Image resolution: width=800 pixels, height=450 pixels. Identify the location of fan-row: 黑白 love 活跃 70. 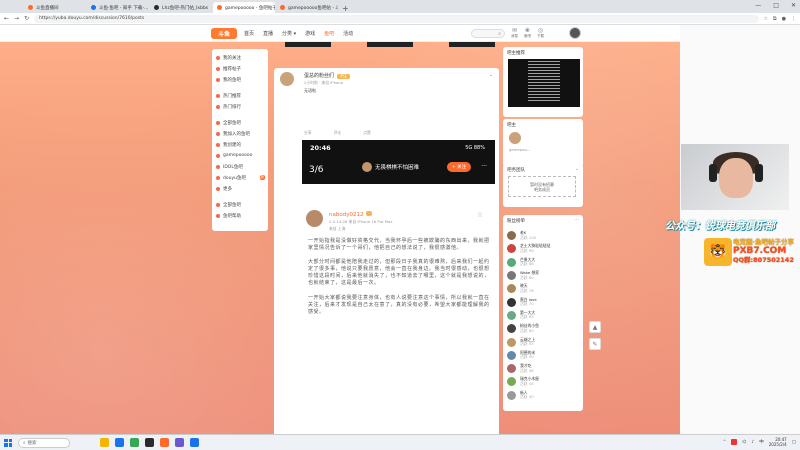
(544, 301).